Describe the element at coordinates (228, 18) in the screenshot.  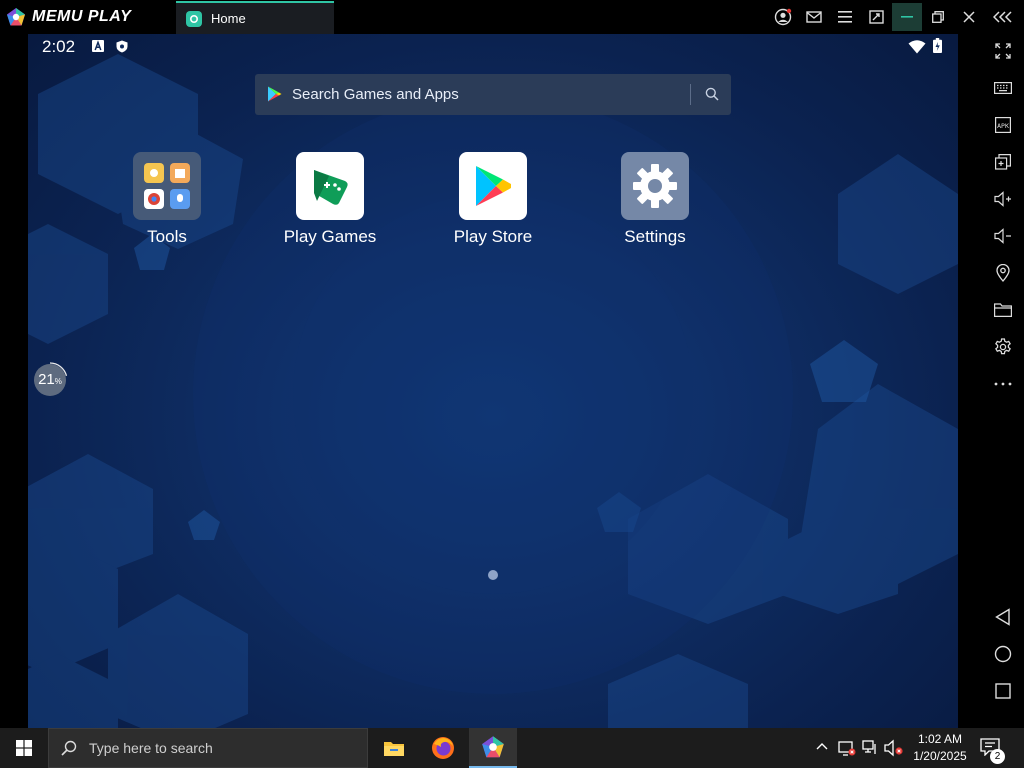
I see `tab-home-label: Home` at that location.